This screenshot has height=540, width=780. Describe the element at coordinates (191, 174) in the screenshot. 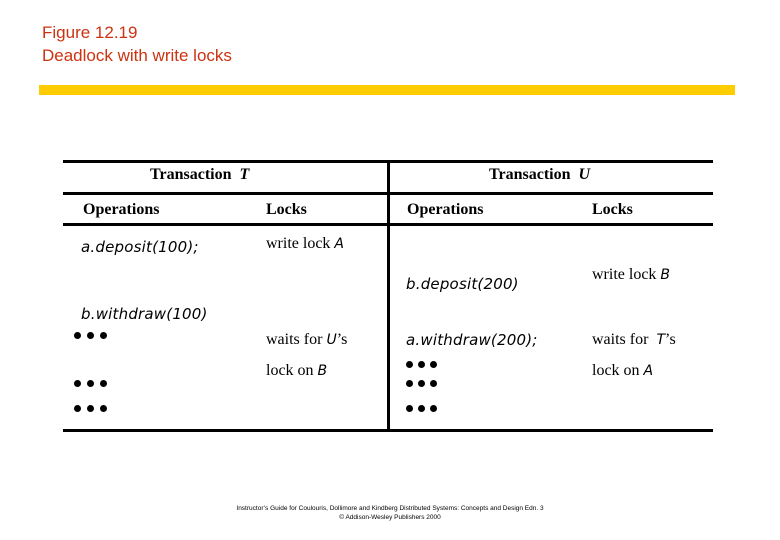

I see `transaction-t-label: Transaction` at that location.